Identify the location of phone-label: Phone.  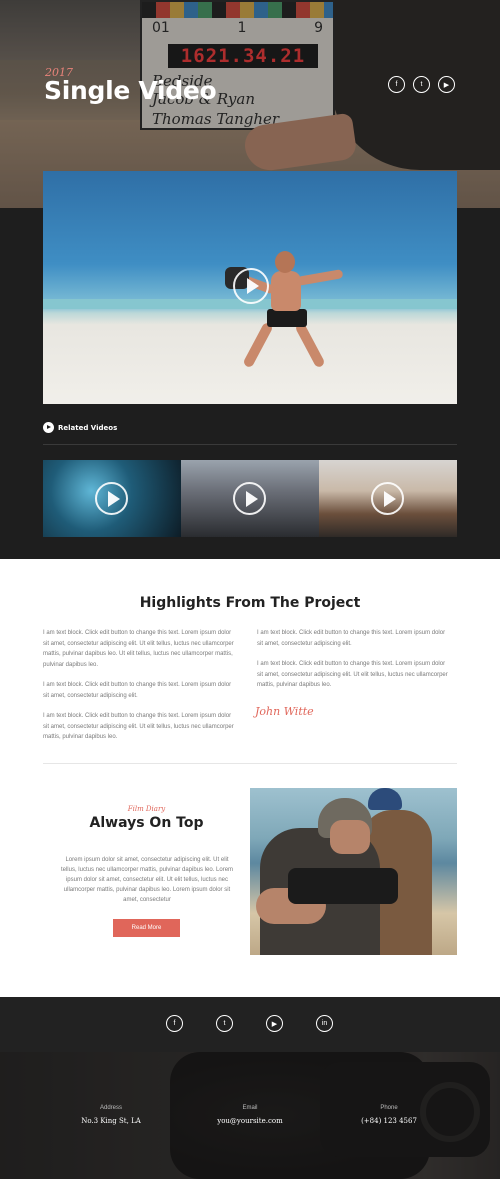
(389, 1108).